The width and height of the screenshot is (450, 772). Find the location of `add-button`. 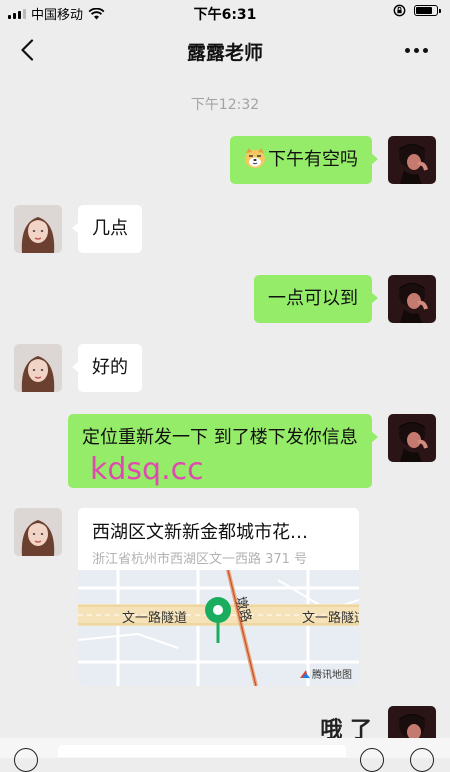

add-button is located at coordinates (422, 760).